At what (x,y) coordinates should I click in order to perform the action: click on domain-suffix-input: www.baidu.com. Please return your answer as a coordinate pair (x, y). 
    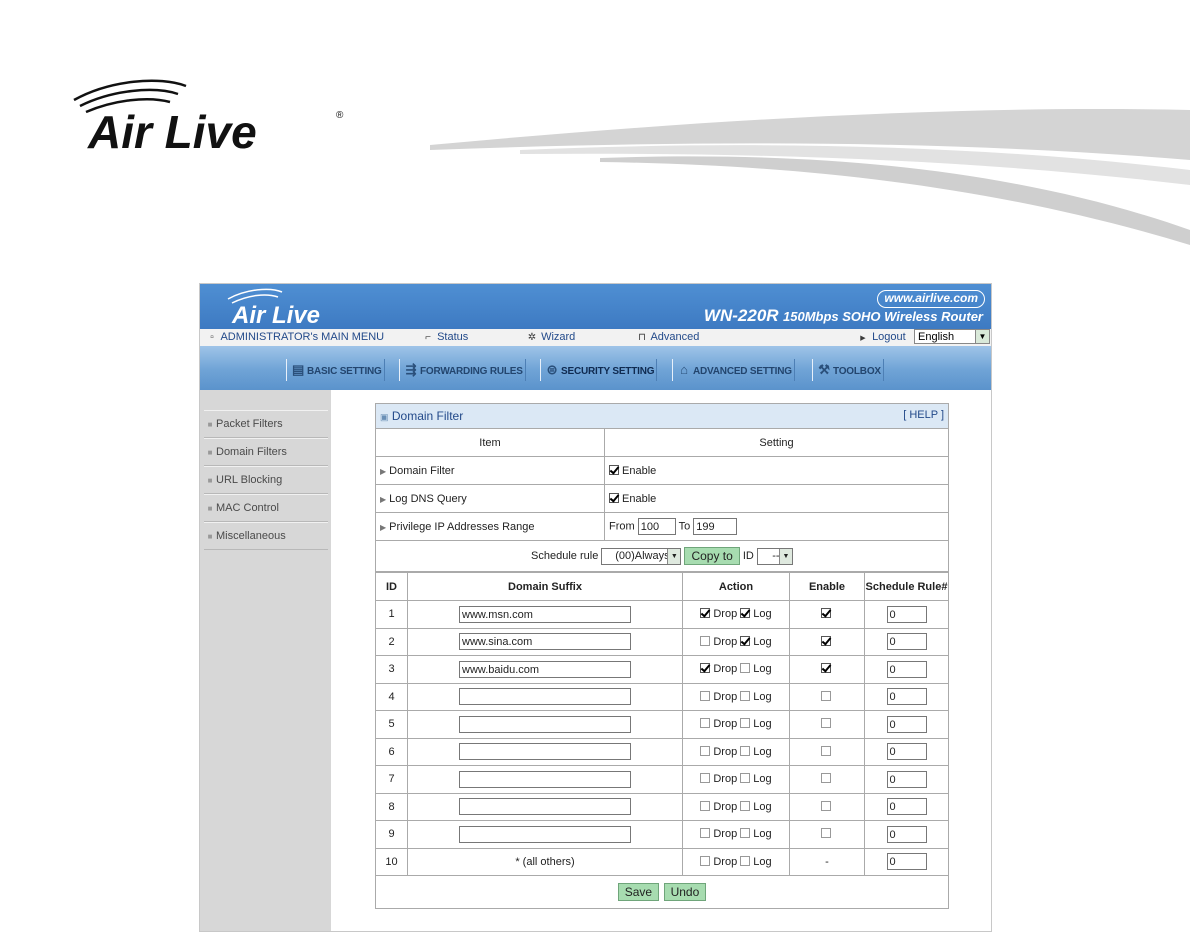
    Looking at the image, I should click on (545, 669).